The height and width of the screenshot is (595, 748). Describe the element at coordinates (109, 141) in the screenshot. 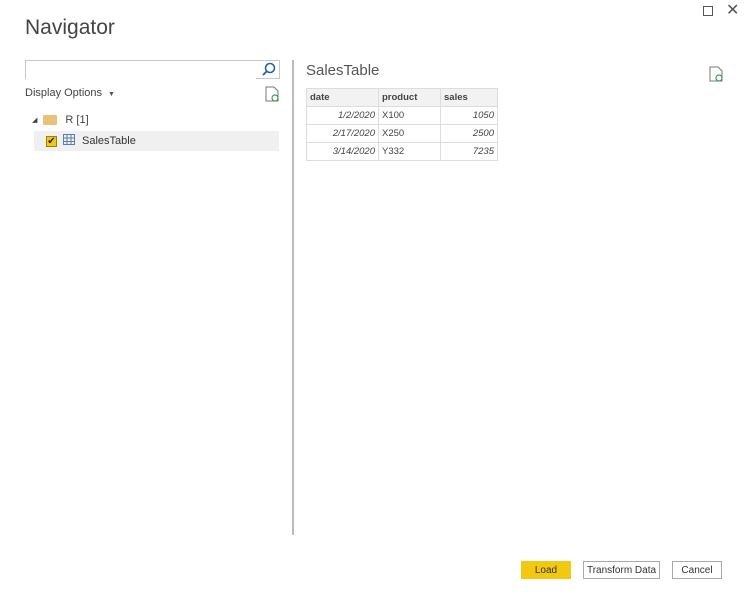

I see `tree-item-label: SalesTable` at that location.